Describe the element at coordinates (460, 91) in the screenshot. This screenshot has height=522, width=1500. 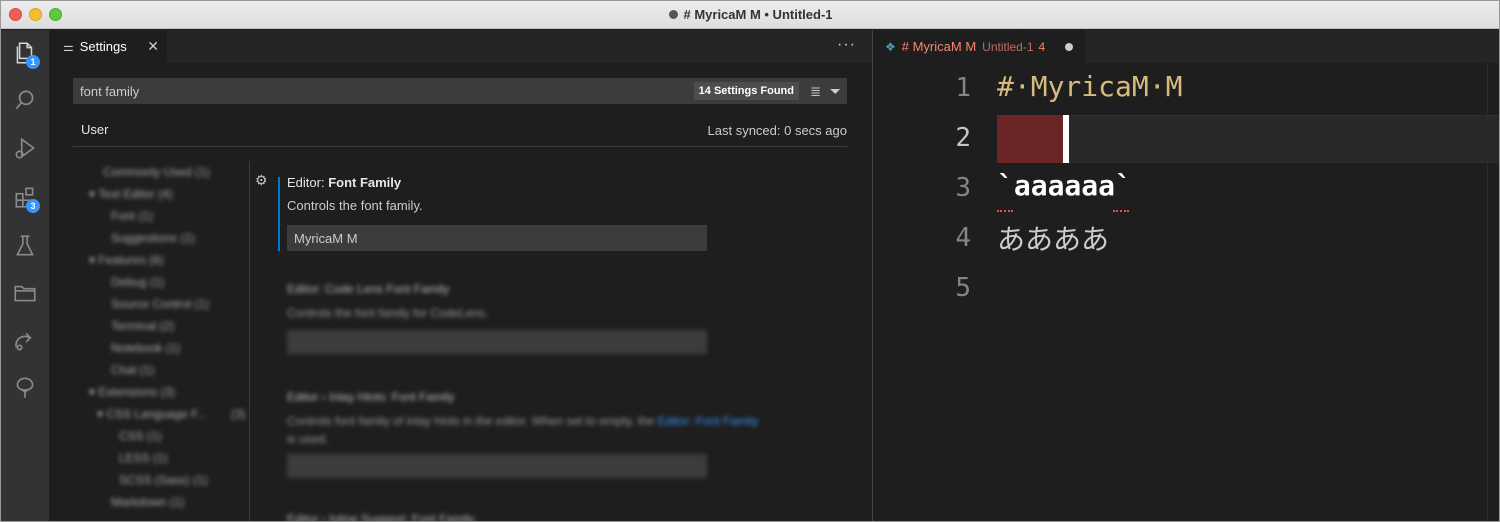
I see `settings-search-input: font family 14 Settings Found ≣ ⏷` at that location.